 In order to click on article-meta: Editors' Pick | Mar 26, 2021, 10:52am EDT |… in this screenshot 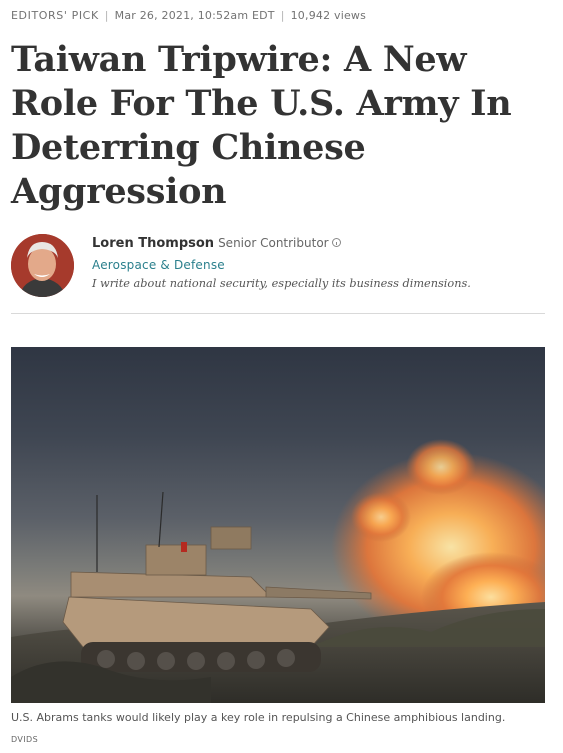, I will do `click(281, 15)`.